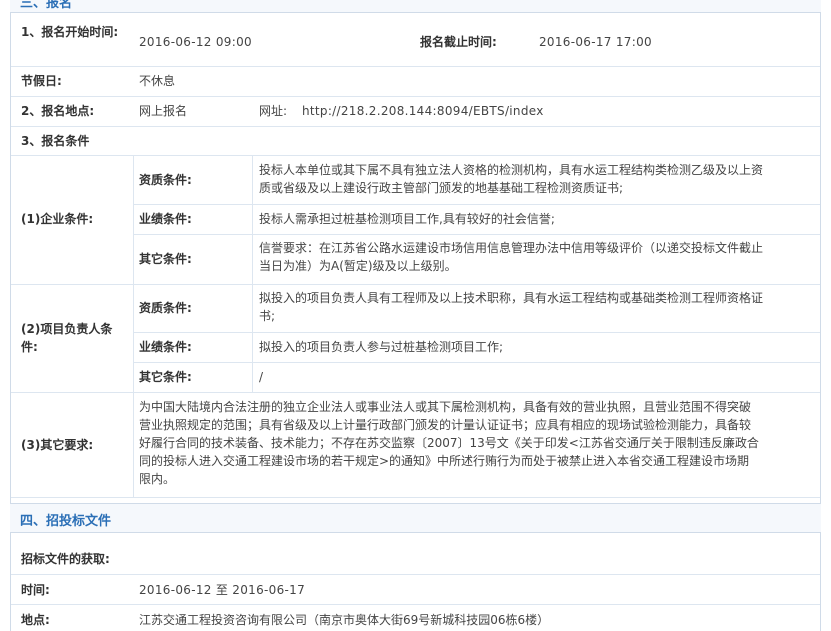 The image size is (831, 631). What do you see at coordinates (157, 81) in the screenshot?
I see `holiday-value: 不休息` at bounding box center [157, 81].